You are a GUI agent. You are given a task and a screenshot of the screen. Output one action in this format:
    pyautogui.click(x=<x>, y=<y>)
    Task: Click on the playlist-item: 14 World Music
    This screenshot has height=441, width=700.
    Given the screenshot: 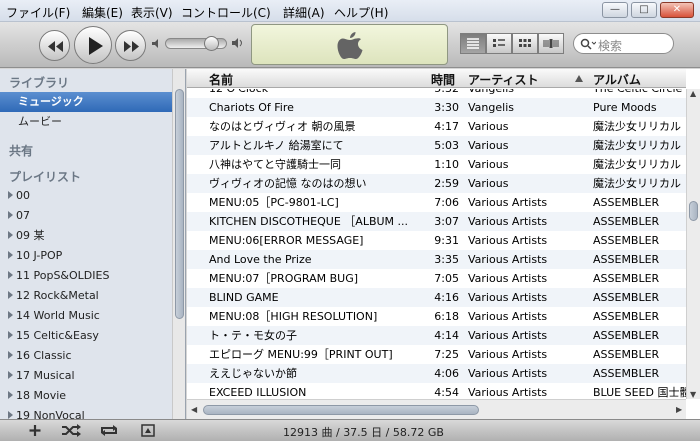 What is the action you would take?
    pyautogui.click(x=86, y=316)
    